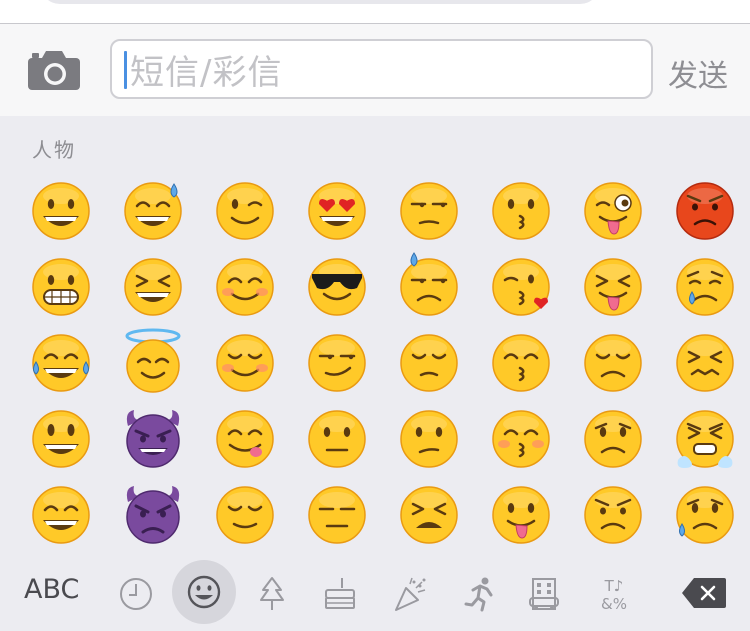 This screenshot has width=750, height=631. I want to click on neutral-icon, so click(337, 439).